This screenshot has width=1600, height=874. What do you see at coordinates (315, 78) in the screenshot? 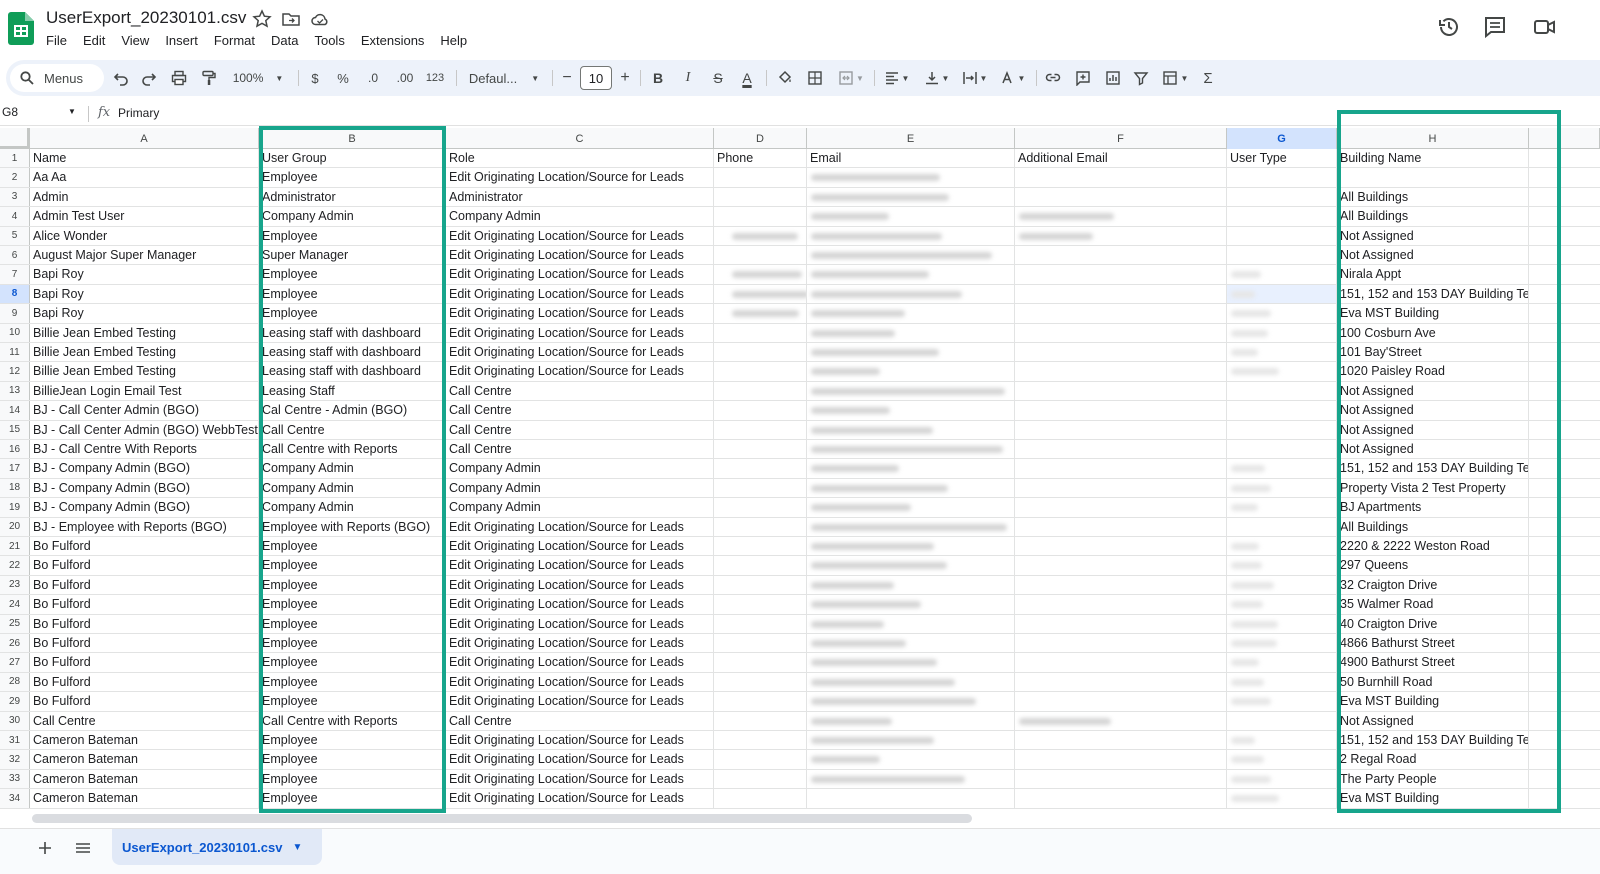
I see `currency-format-button: $` at bounding box center [315, 78].